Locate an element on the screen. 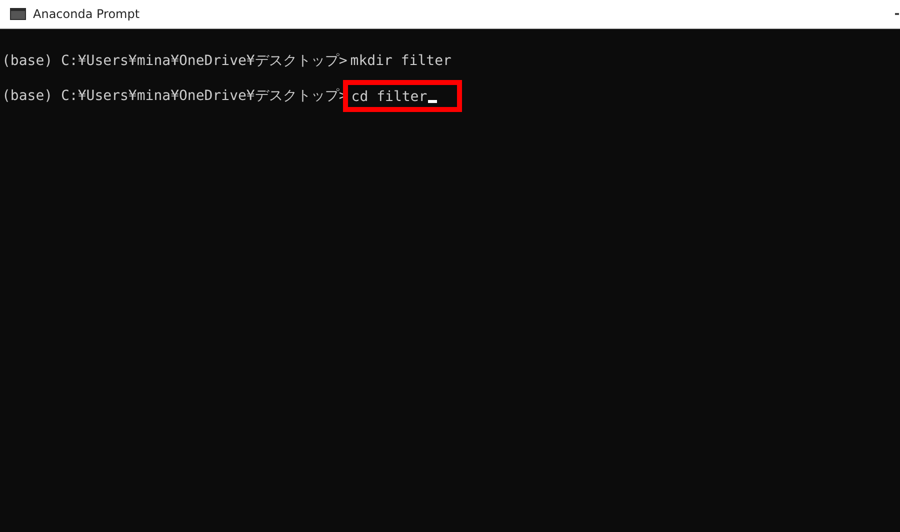  minimize-icon is located at coordinates (897, 14).